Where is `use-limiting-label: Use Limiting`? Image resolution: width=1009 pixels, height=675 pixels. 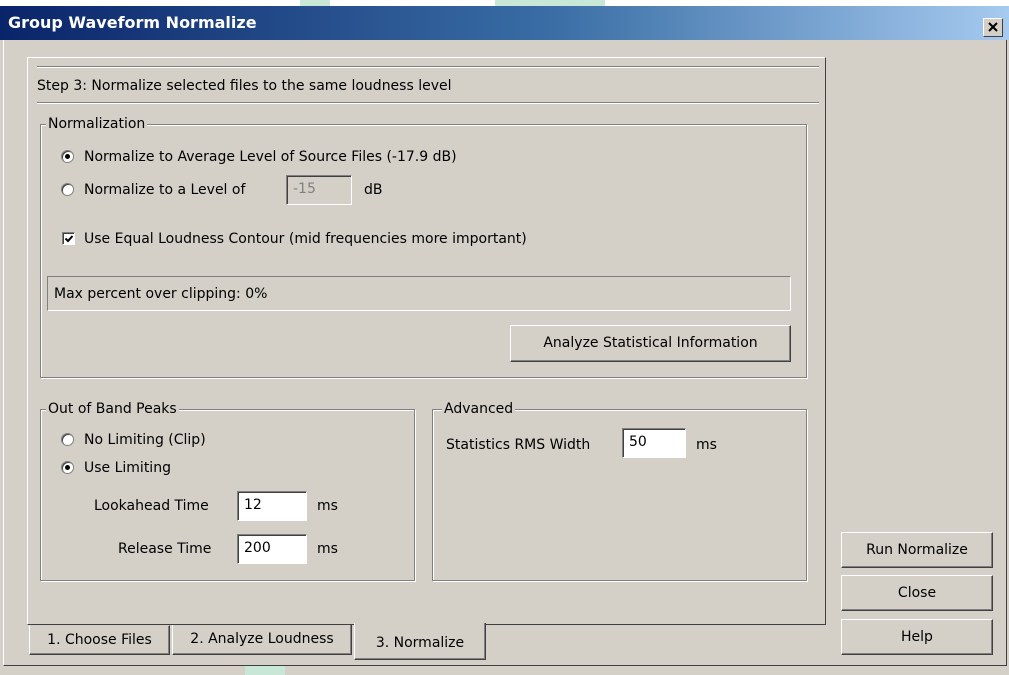 use-limiting-label: Use Limiting is located at coordinates (127, 468).